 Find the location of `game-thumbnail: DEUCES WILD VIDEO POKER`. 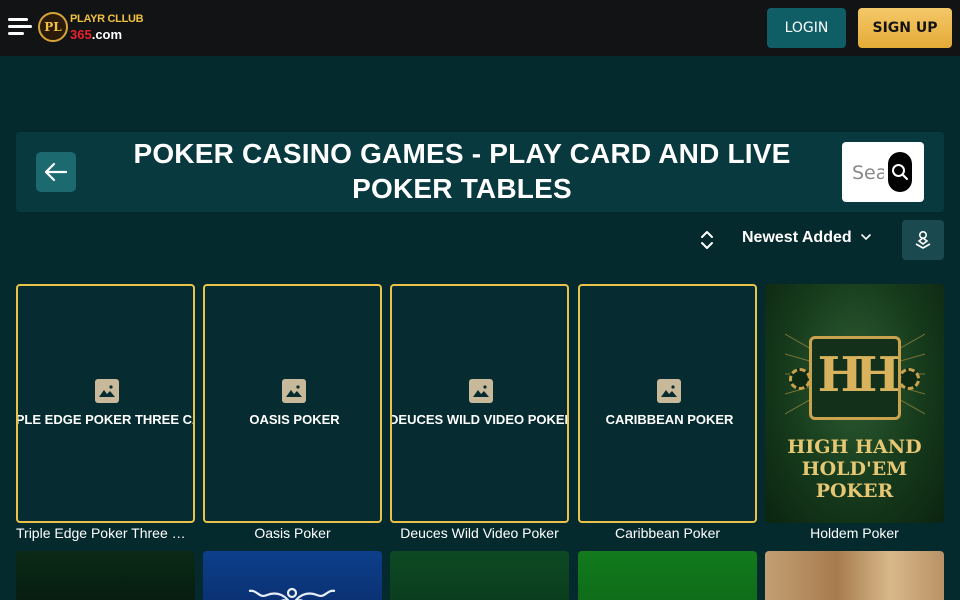

game-thumbnail: DEUCES WILD VIDEO POKER is located at coordinates (479, 403).